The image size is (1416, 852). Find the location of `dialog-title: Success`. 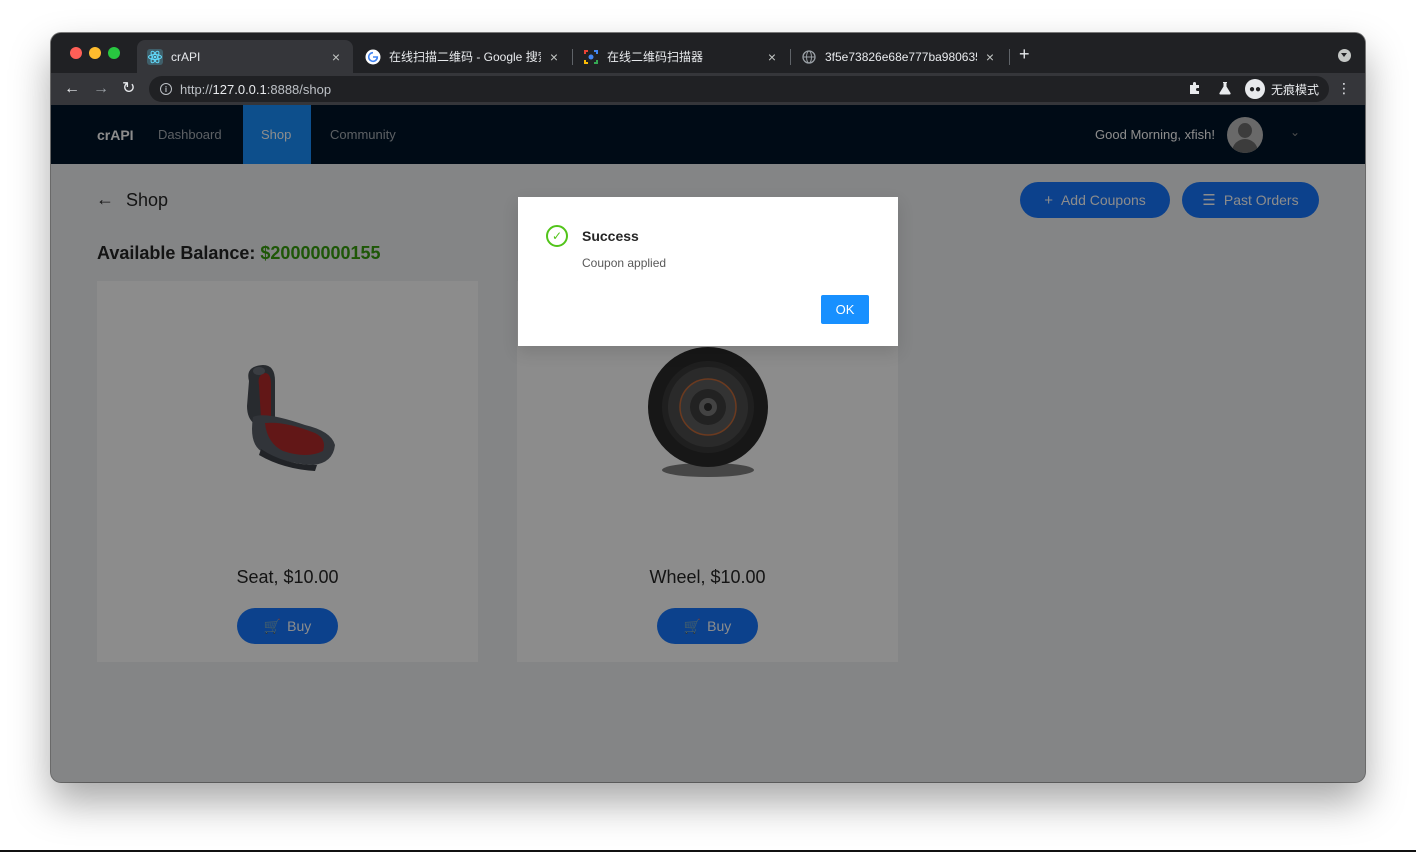

dialog-title: Success is located at coordinates (610, 236).